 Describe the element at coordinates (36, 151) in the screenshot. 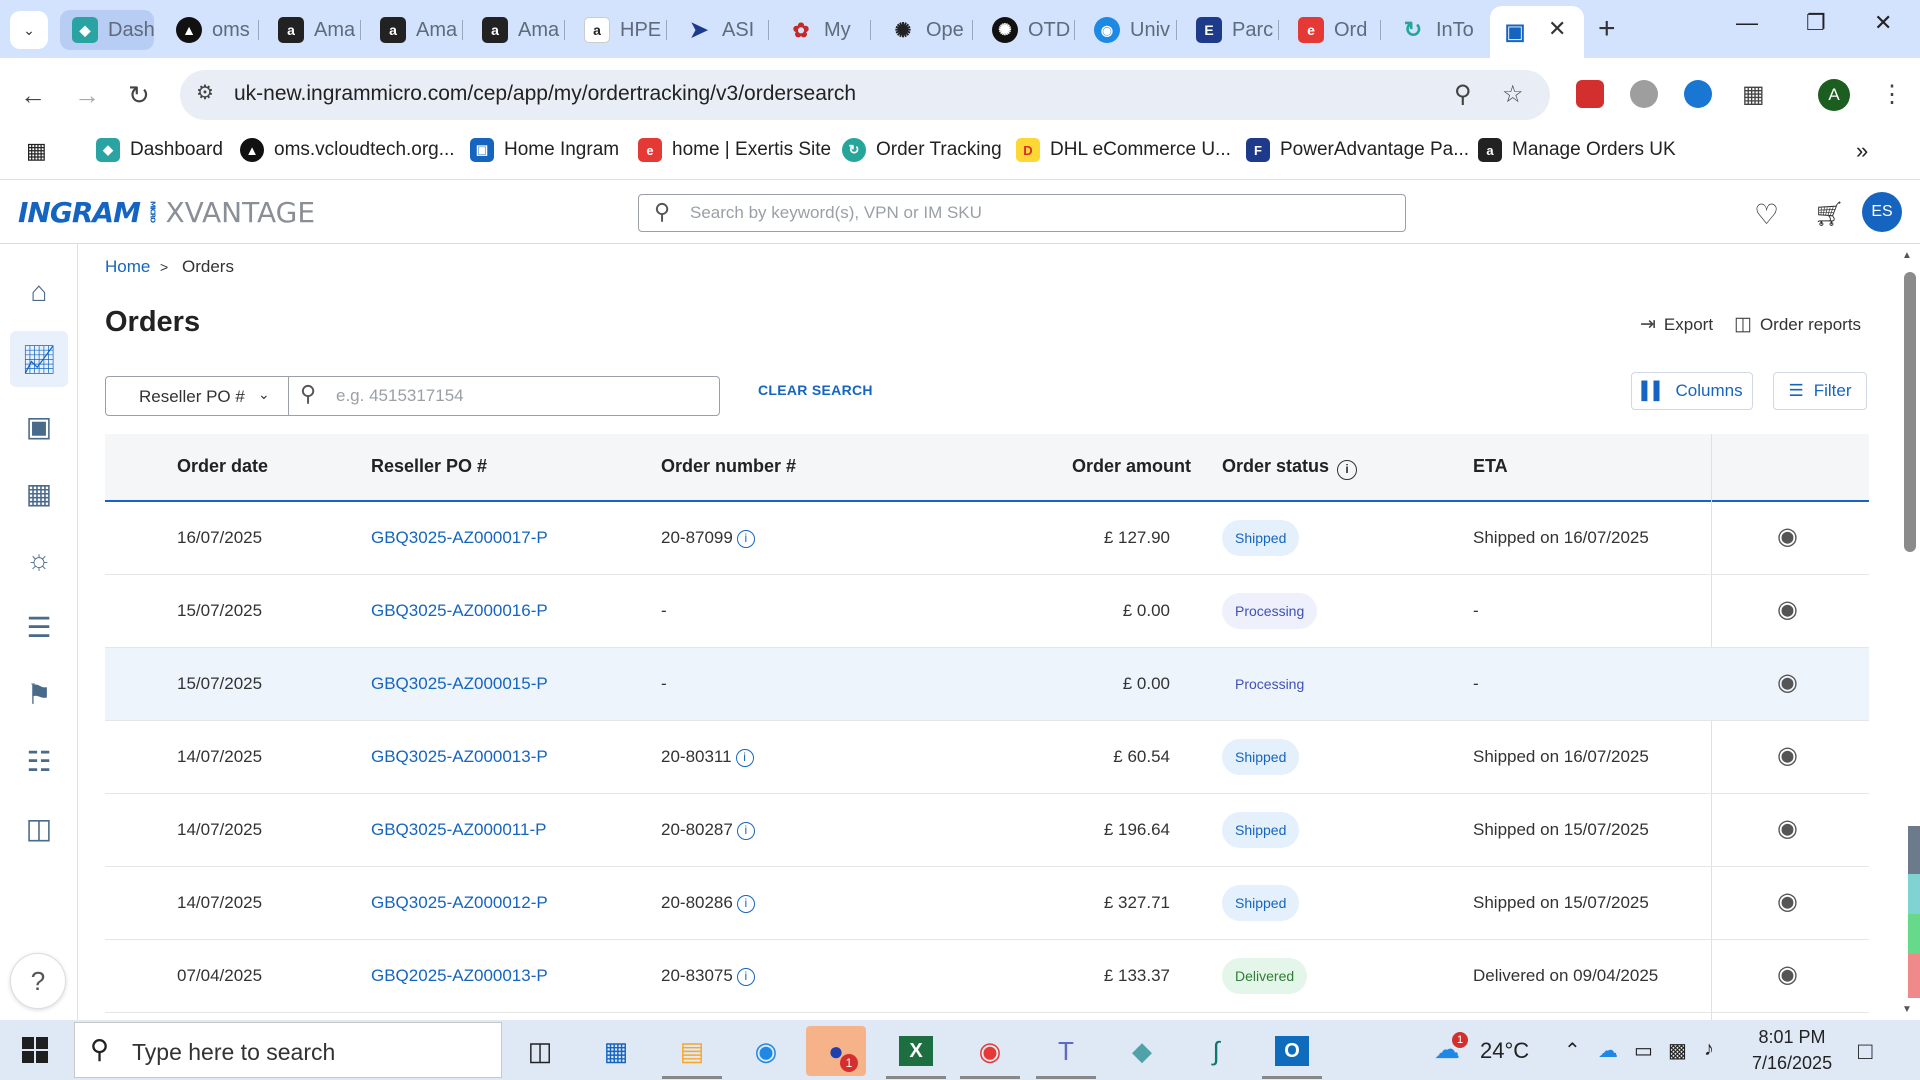

I see `apps-grid-icon: ▦` at that location.